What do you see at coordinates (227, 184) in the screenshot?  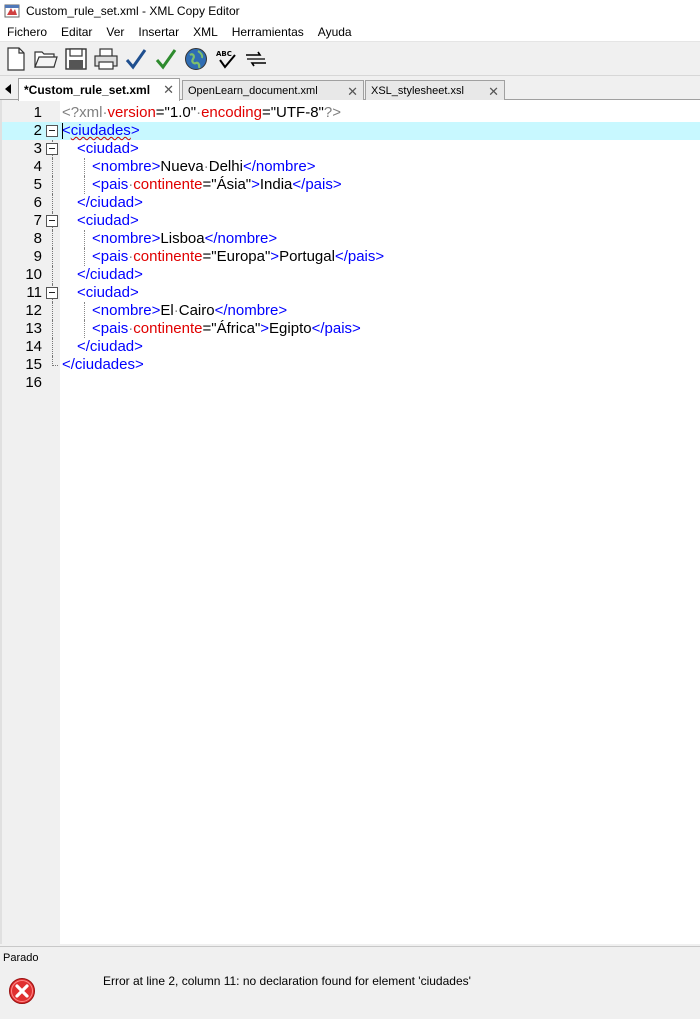 I see `code-token: ="Ásia"` at bounding box center [227, 184].